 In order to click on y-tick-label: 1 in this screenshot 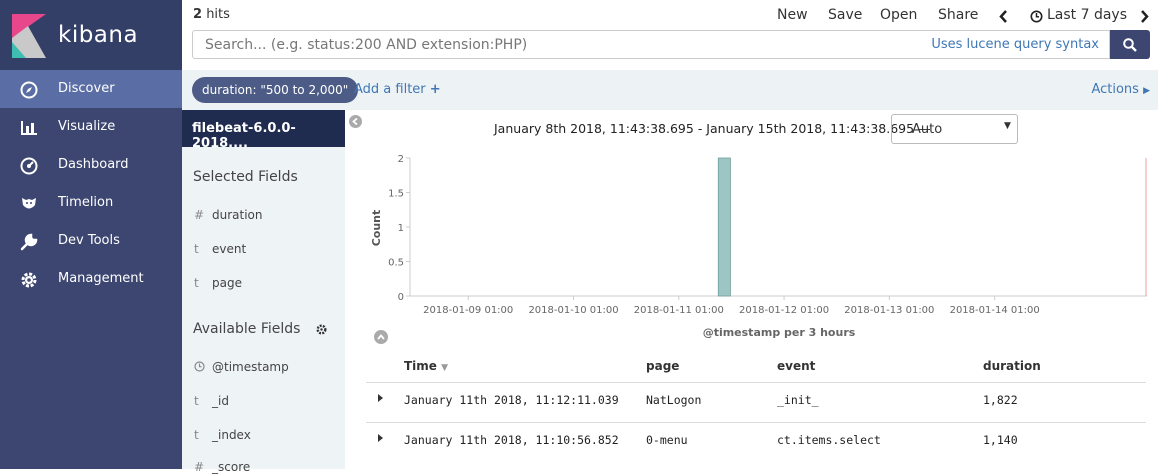, I will do `click(401, 228)`.